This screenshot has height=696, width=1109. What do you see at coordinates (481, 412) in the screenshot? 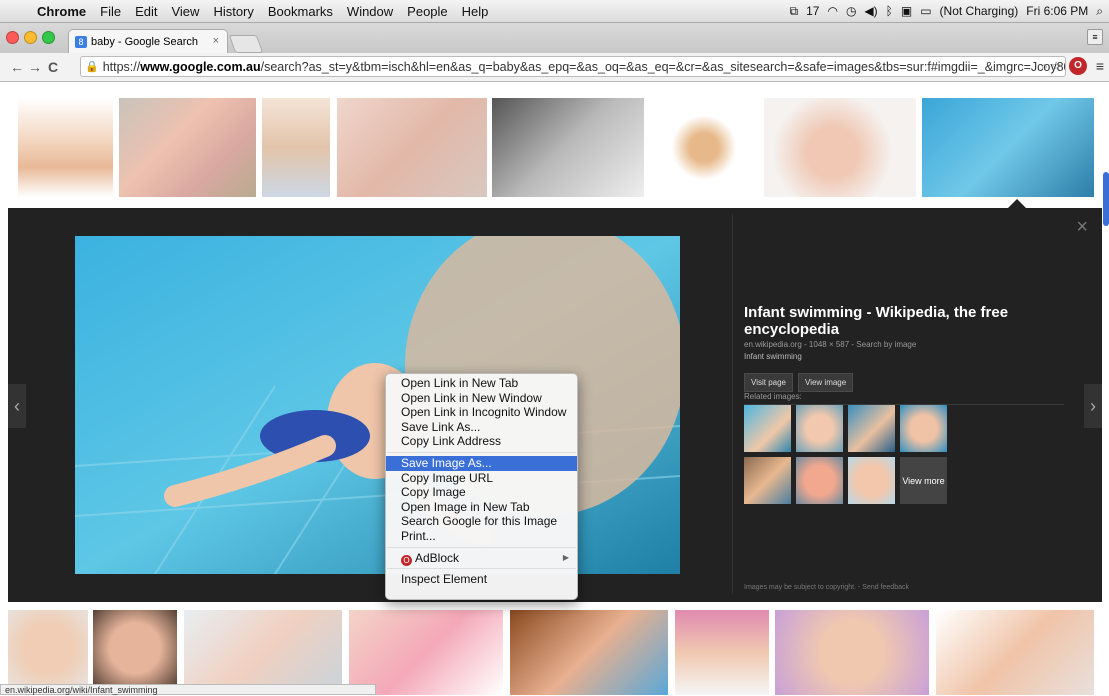
I see `ctx-open-link-incognito: Open Link in Incognito Window` at bounding box center [481, 412].